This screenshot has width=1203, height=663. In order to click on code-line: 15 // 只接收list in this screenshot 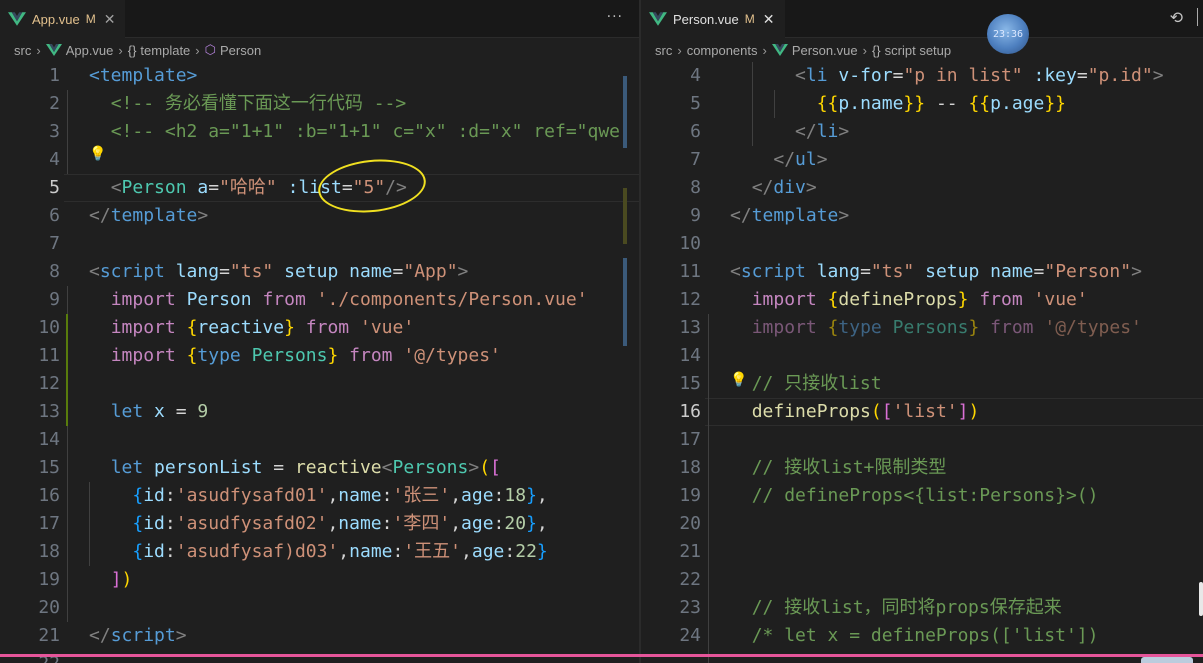, I will do `click(922, 384)`.